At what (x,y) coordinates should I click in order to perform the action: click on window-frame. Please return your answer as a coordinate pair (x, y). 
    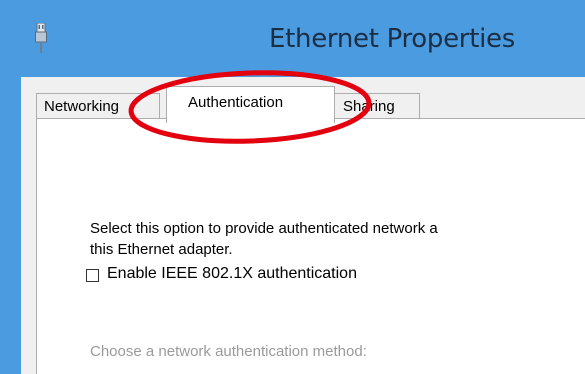
    Looking at the image, I should click on (10, 225).